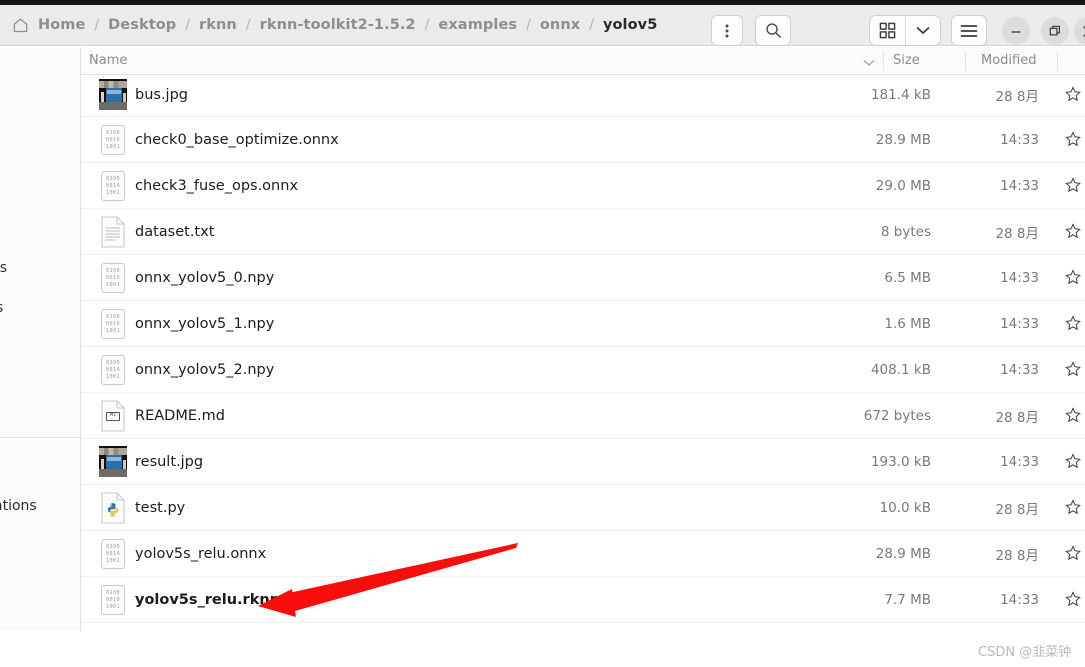  Describe the element at coordinates (237, 140) in the screenshot. I see `file-name: check0_base_optimize.onnx` at that location.